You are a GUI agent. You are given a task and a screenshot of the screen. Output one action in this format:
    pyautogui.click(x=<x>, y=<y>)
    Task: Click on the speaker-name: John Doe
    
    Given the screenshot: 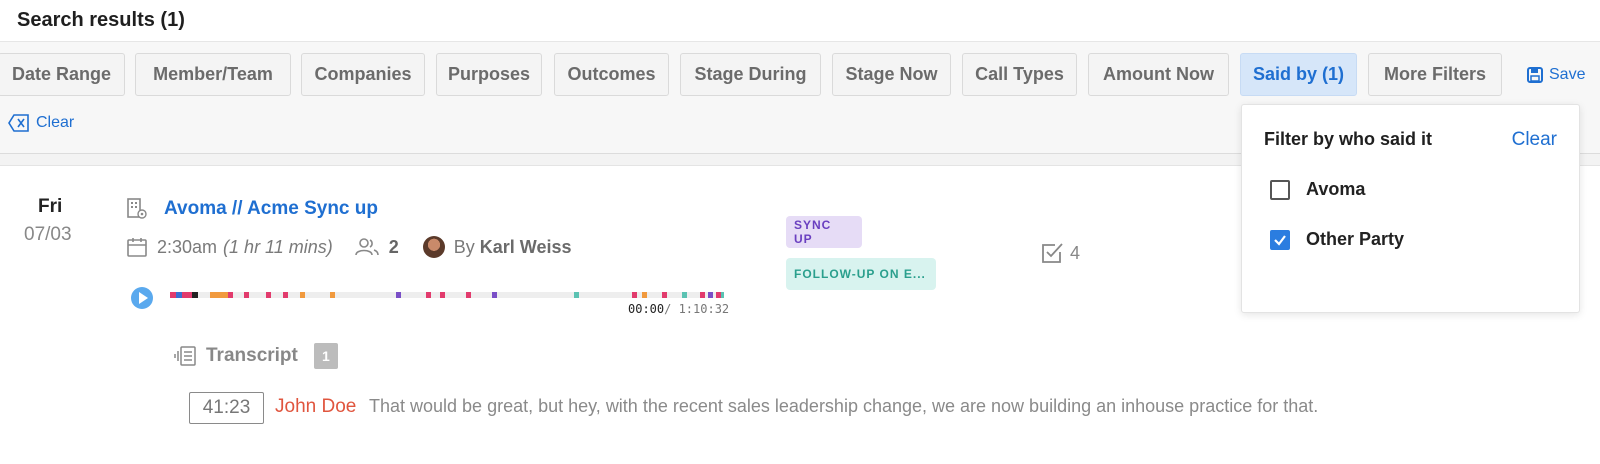 What is the action you would take?
    pyautogui.click(x=316, y=406)
    